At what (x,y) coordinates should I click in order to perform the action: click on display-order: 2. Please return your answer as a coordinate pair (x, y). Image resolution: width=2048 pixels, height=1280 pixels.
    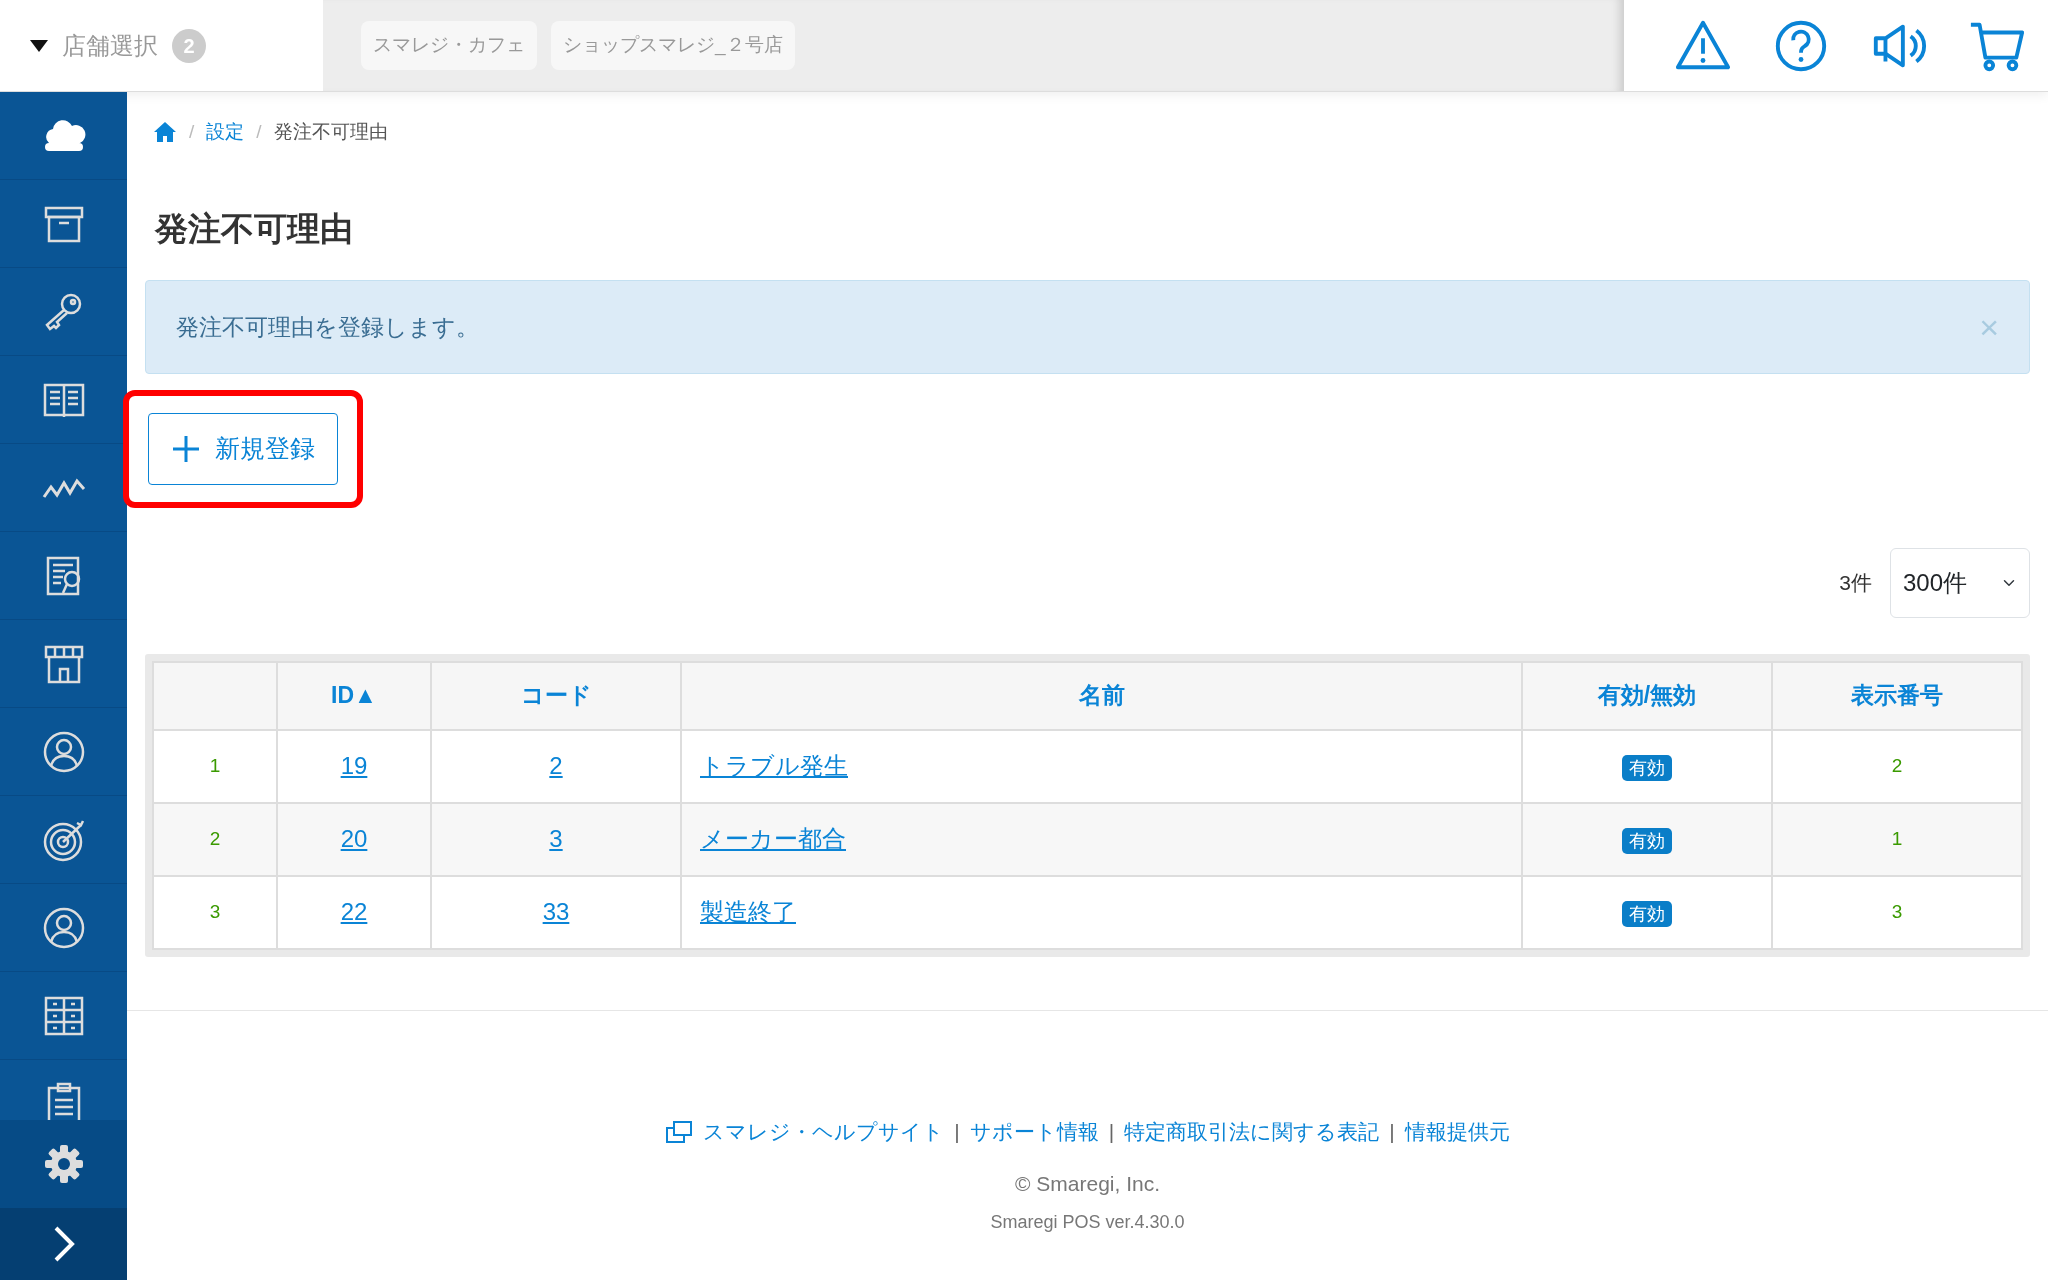
    Looking at the image, I should click on (1897, 766).